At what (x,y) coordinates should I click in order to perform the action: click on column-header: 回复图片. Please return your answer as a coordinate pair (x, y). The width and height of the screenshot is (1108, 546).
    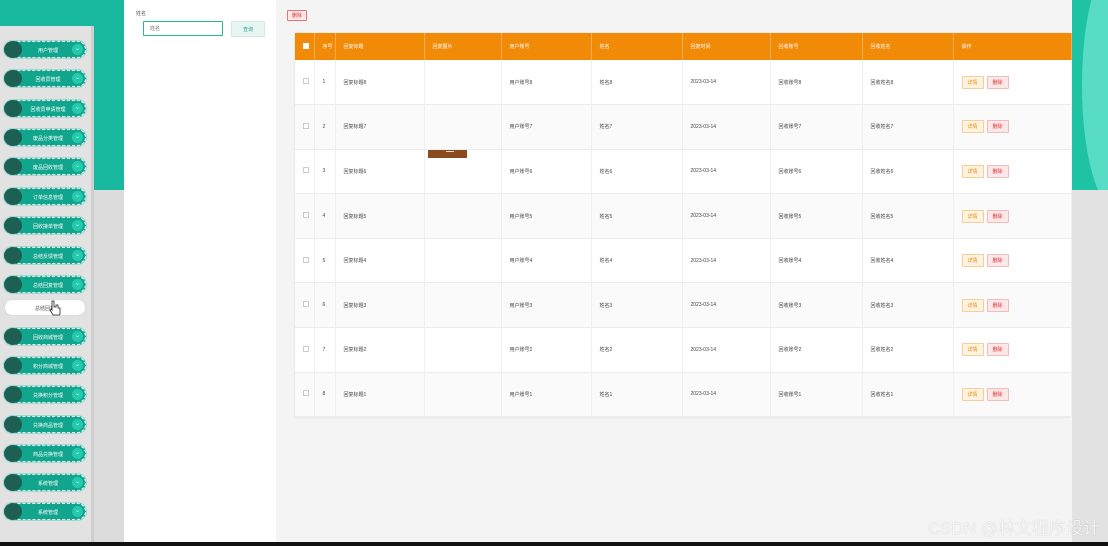
    Looking at the image, I should click on (463, 46).